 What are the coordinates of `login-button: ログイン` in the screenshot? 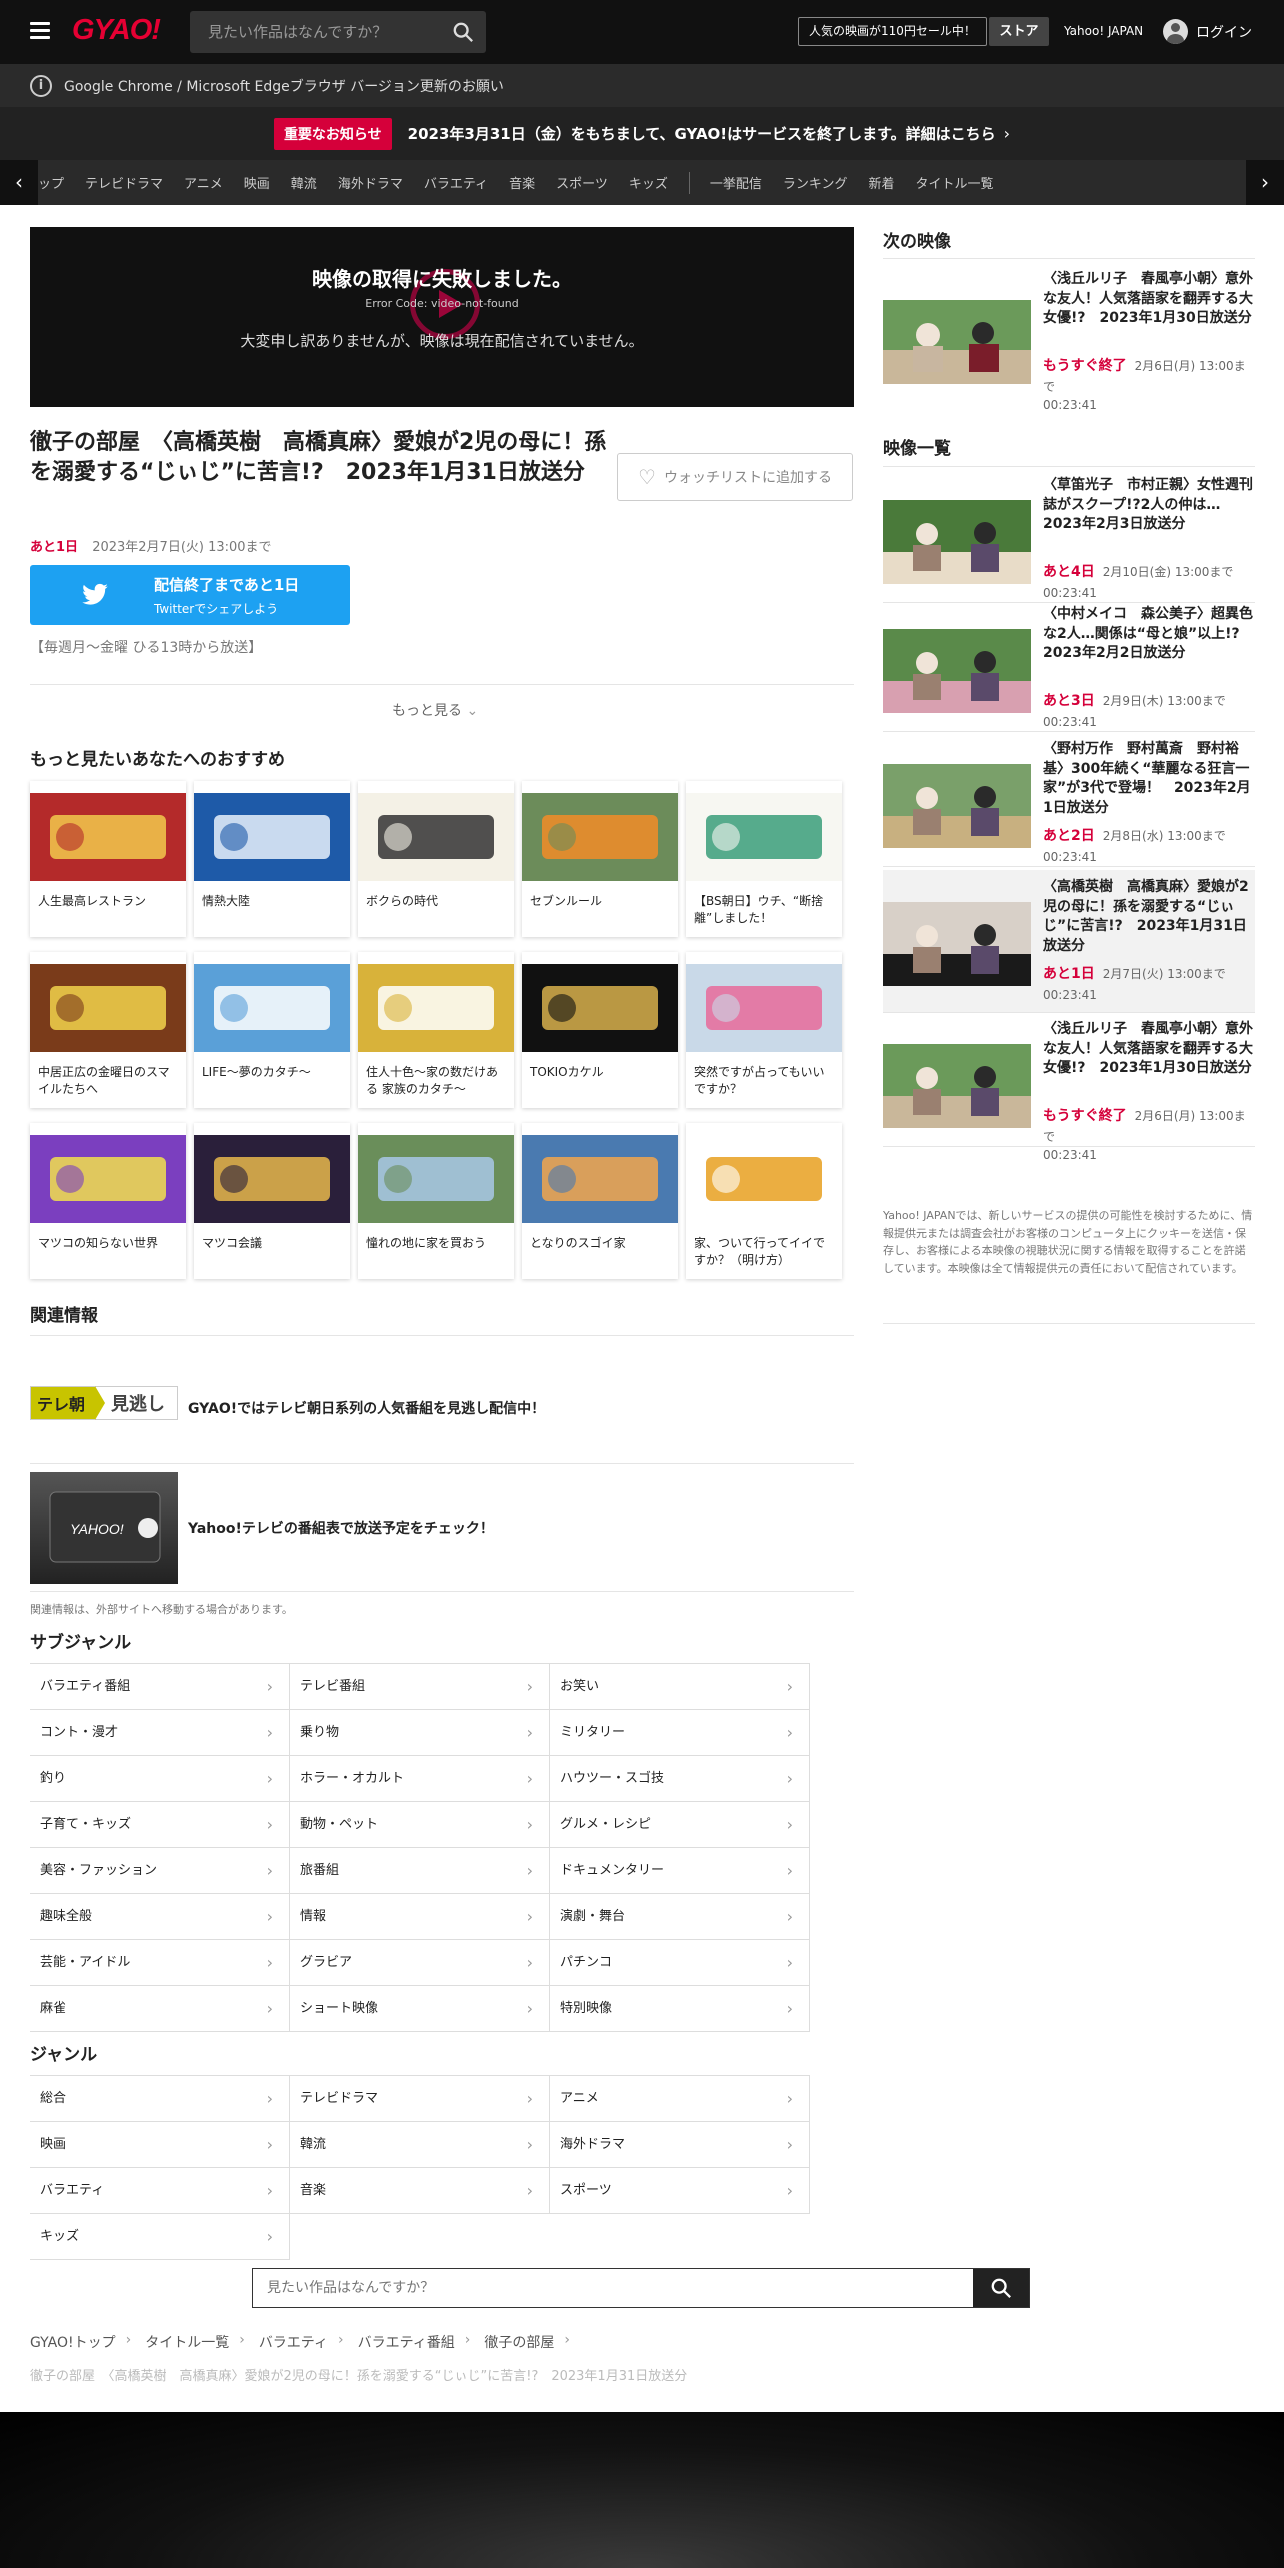 It's located at (1207, 31).